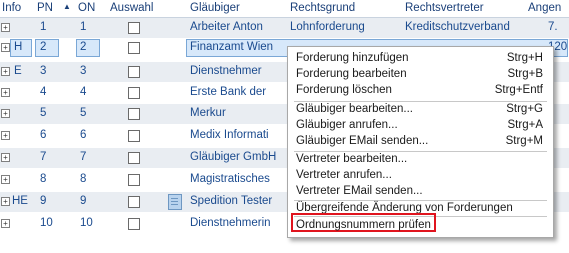  What do you see at coordinates (230, 179) in the screenshot?
I see `cell-glaeubiger: Magistratisches` at bounding box center [230, 179].